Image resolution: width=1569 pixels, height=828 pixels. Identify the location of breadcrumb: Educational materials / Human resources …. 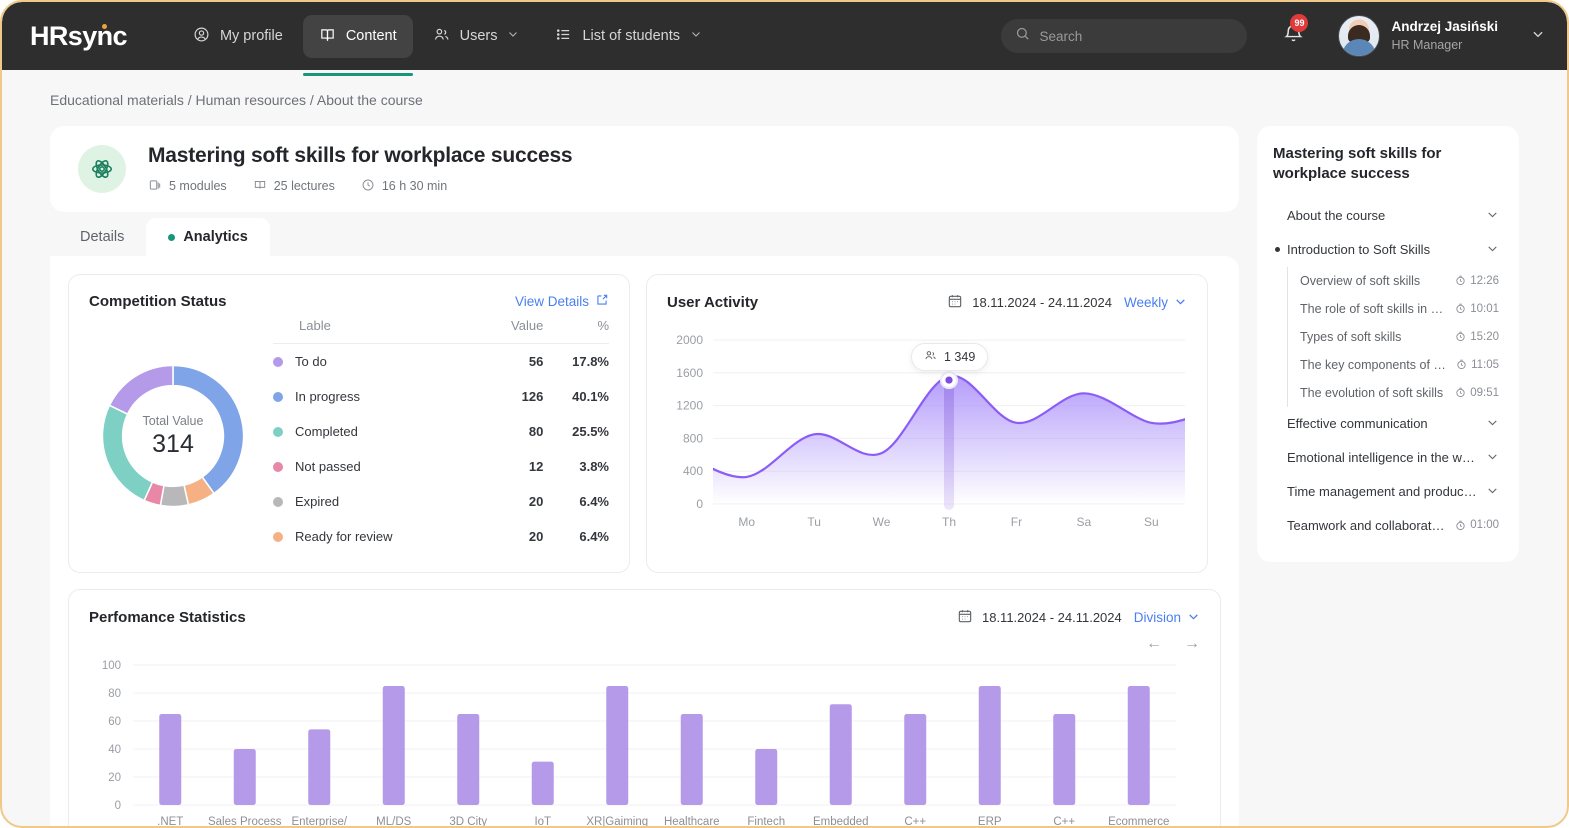
(784, 89).